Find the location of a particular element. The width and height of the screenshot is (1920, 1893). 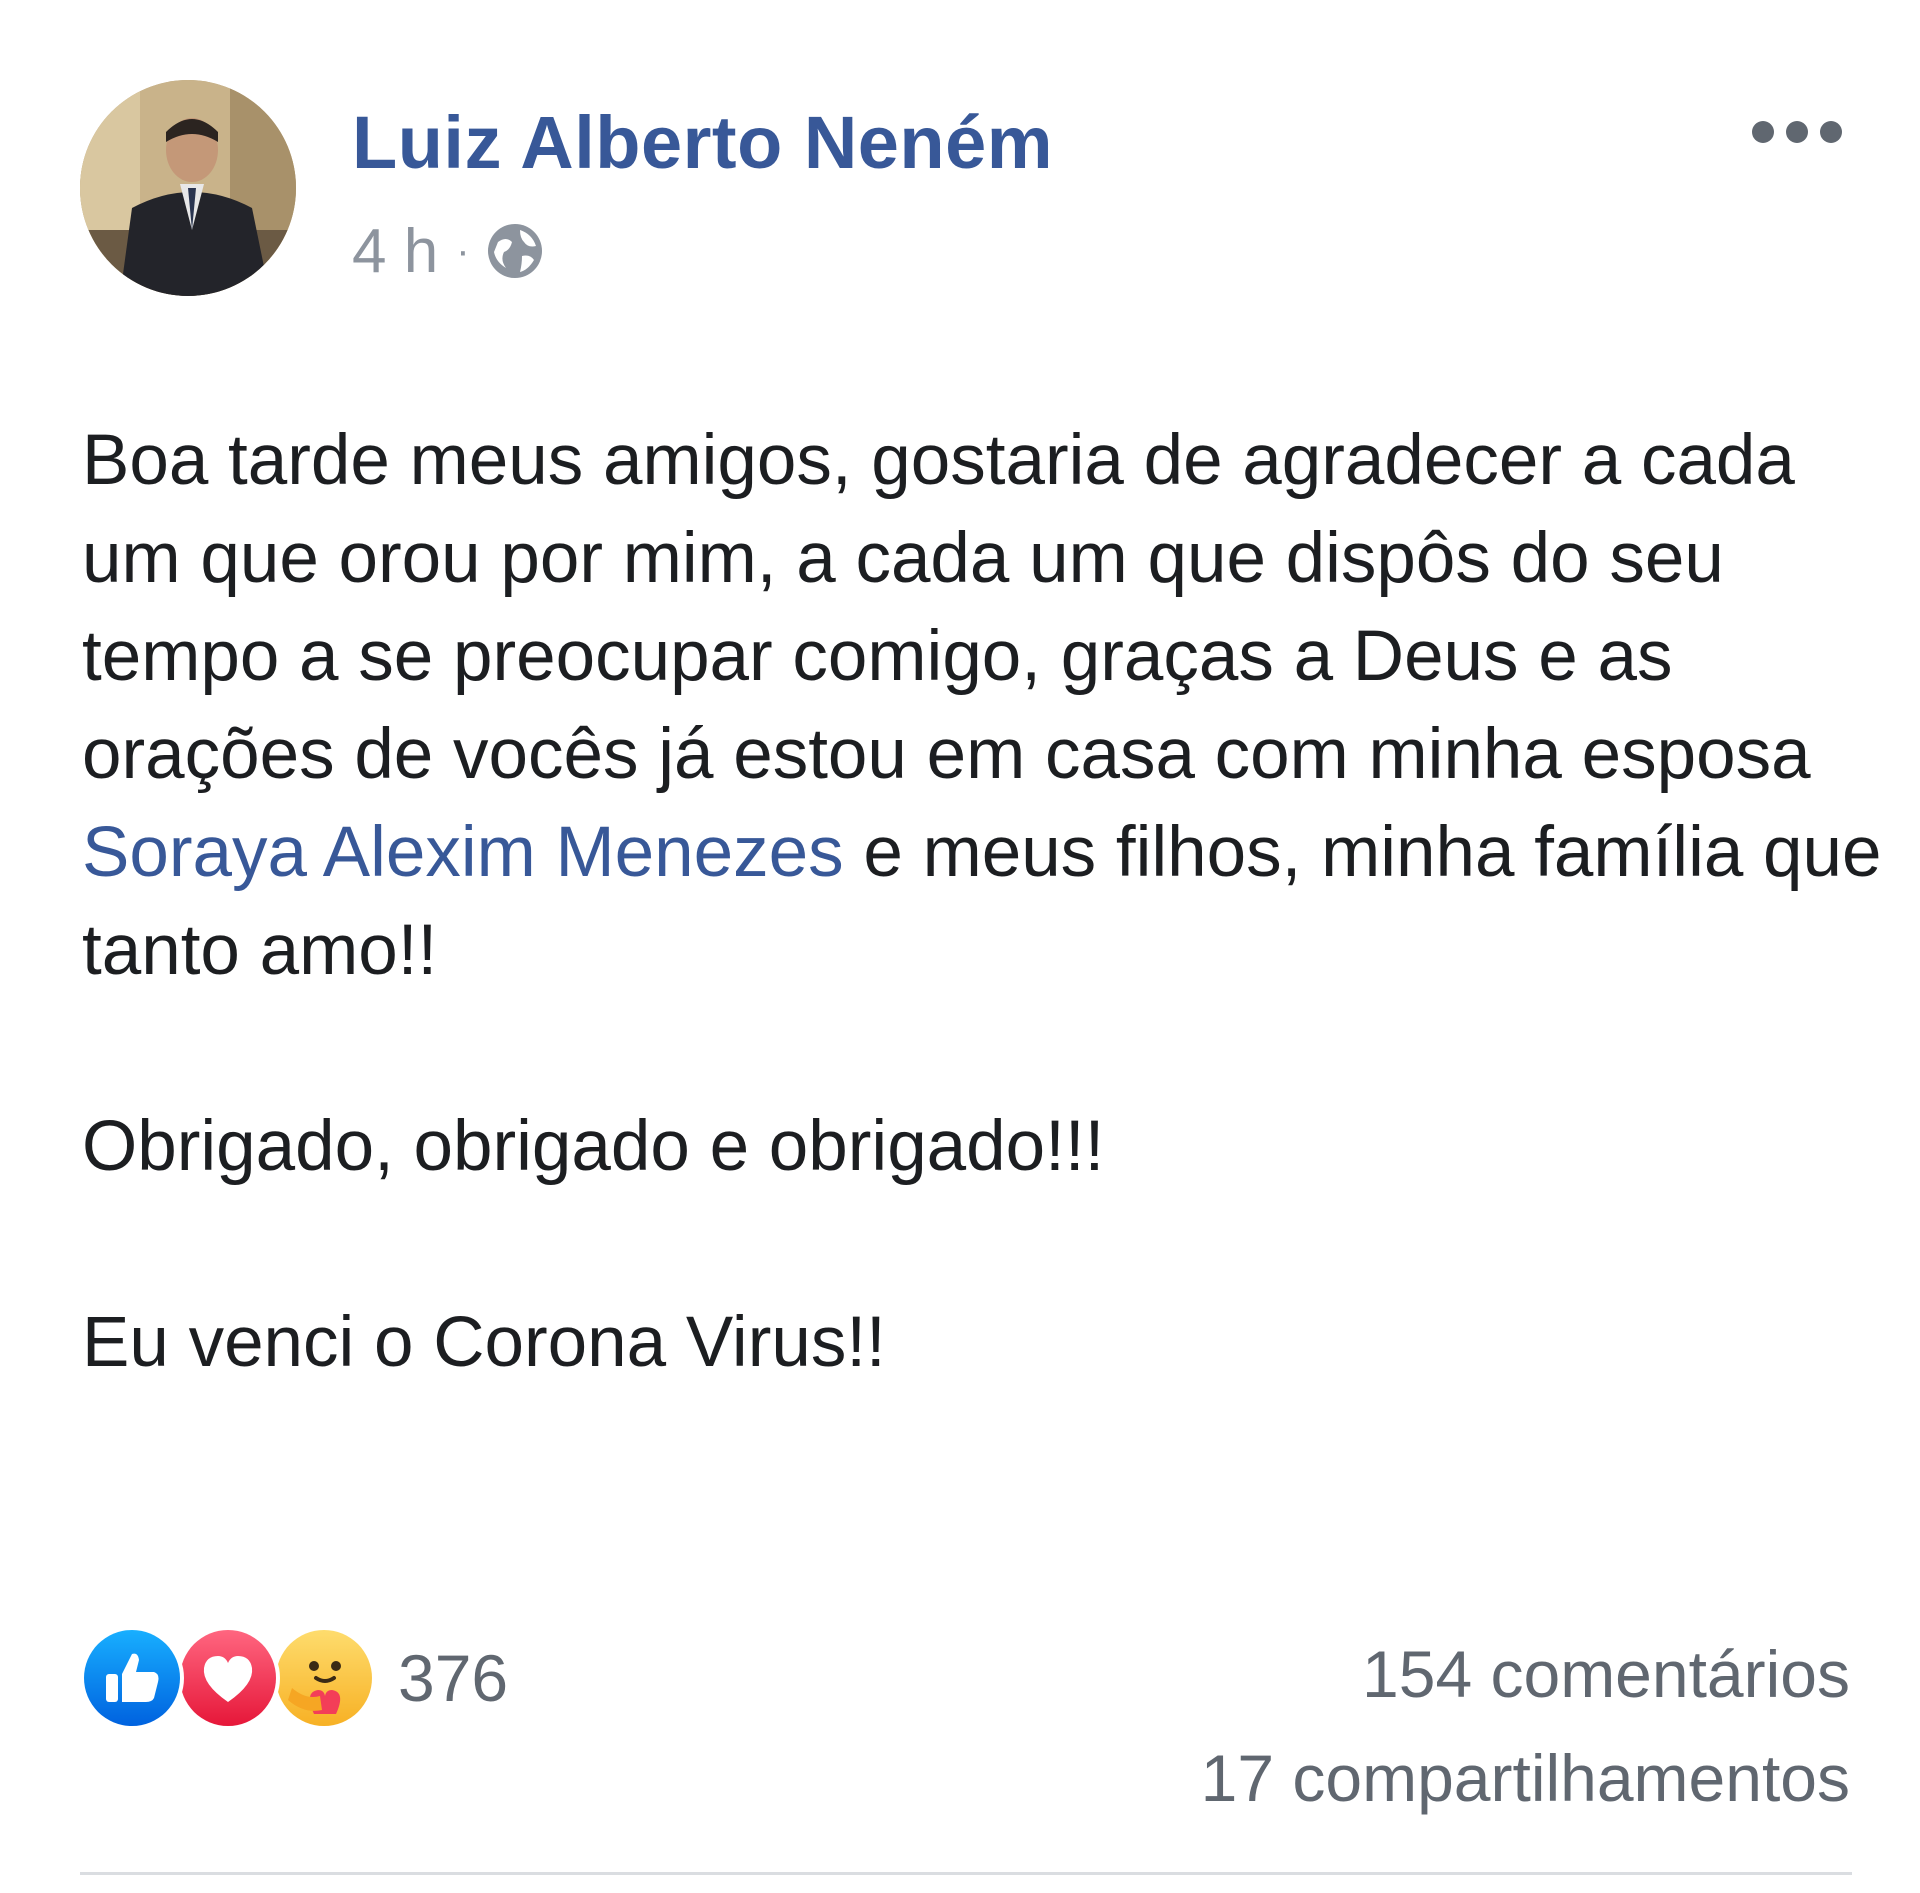

post-meta: 4 h · is located at coordinates (449, 251).